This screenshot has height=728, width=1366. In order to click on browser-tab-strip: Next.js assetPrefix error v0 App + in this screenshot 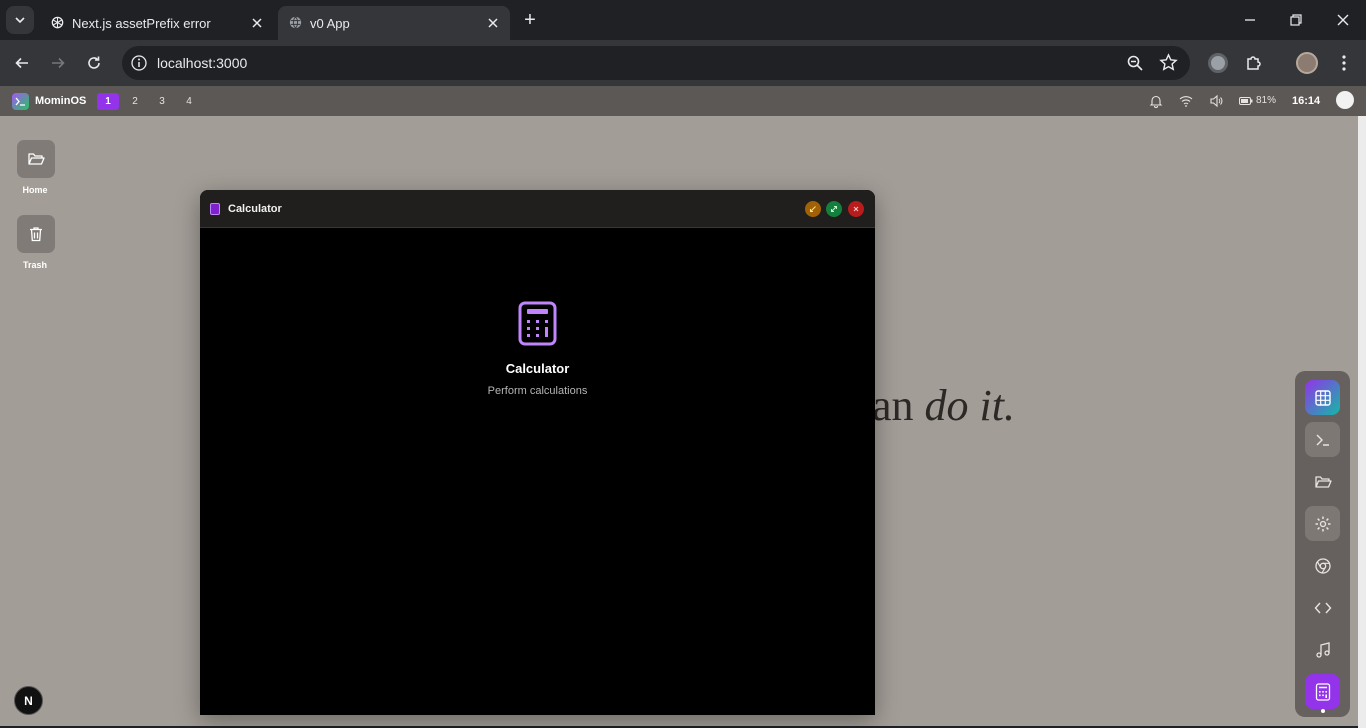, I will do `click(683, 20)`.